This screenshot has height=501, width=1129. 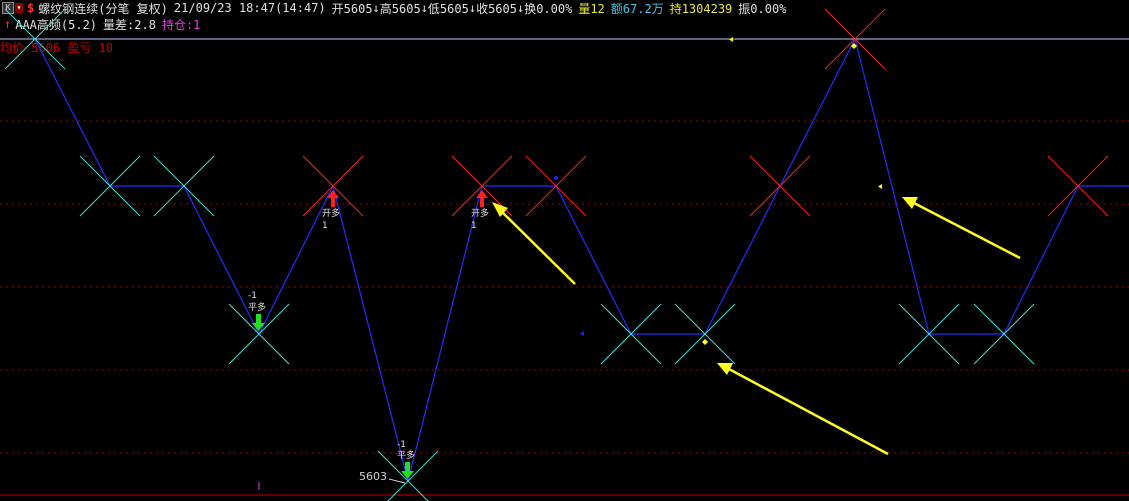 I want to click on marker-0-line1: -1, so click(x=252, y=296).